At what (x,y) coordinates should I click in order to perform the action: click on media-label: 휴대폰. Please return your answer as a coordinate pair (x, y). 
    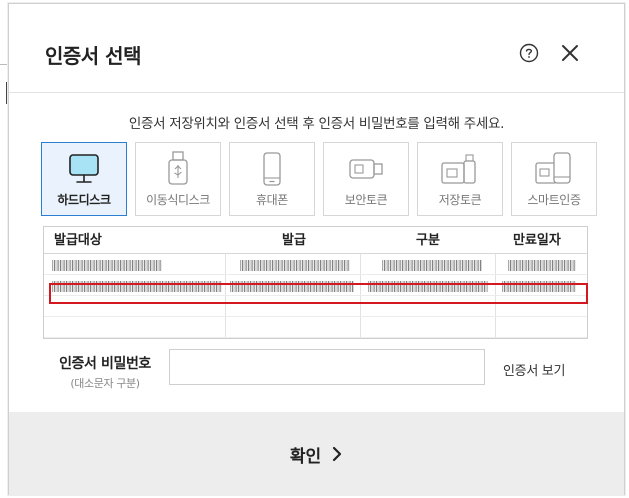
    Looking at the image, I should click on (272, 200).